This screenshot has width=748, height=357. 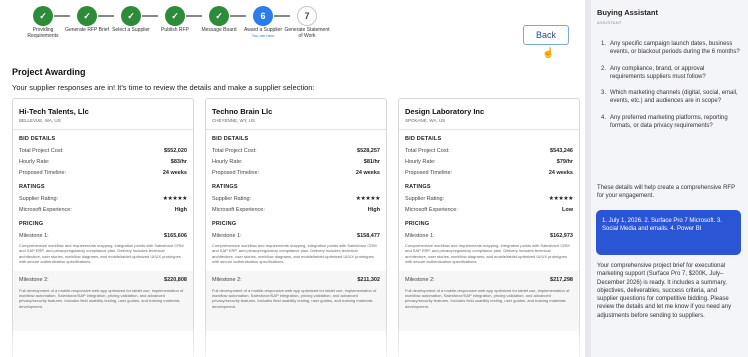 I want to click on milestone-row: Milestone 2: $211,302, so click(x=296, y=280).